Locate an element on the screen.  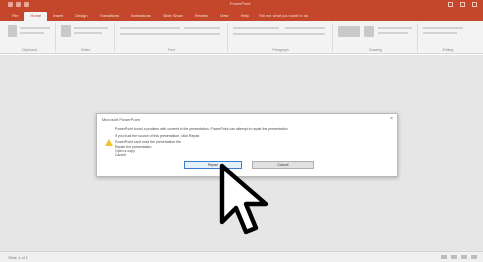
reading-view-icon is located at coordinates (464, 257).